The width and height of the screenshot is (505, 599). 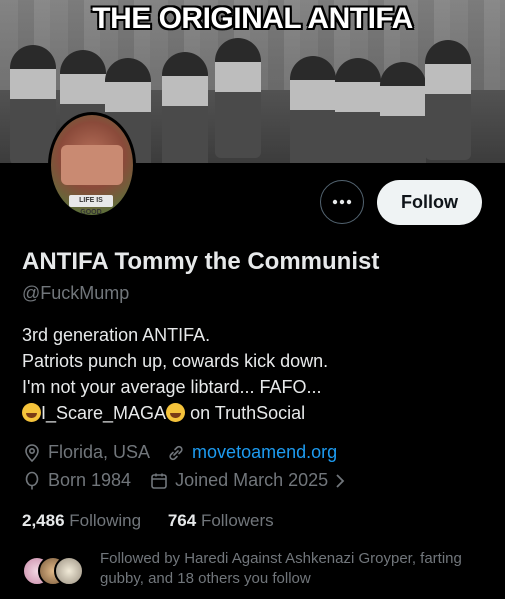 I want to click on chevron-right-icon, so click(x=340, y=481).